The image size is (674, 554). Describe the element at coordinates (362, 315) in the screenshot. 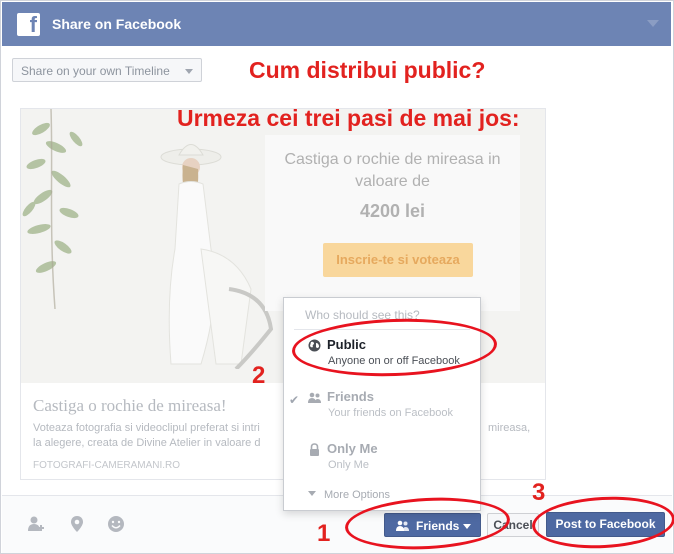

I see `audience-menu-heading: Who should see this?` at that location.